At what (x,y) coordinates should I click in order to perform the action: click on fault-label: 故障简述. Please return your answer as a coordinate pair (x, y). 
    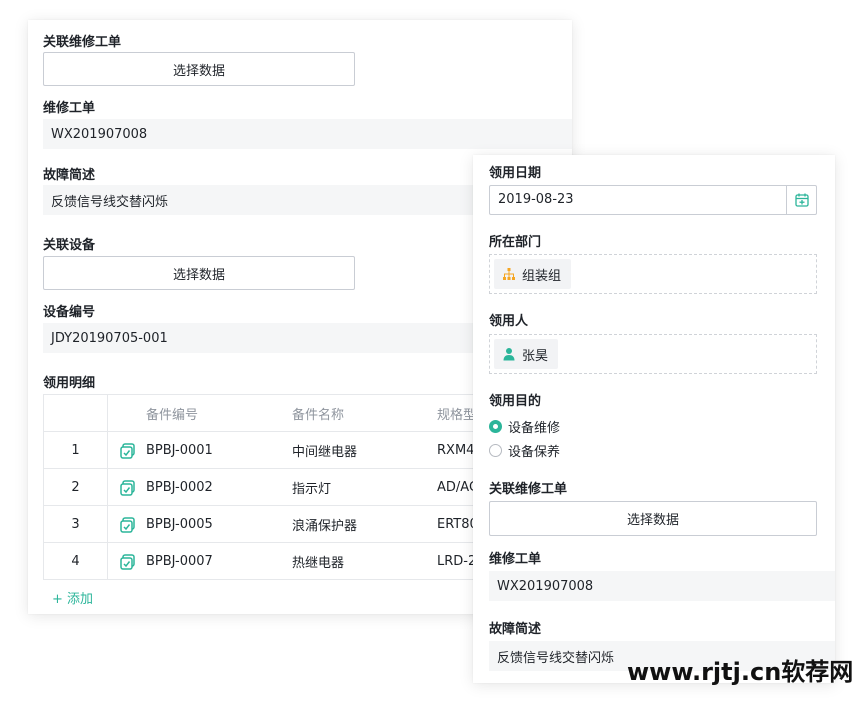
    Looking at the image, I should click on (69, 175).